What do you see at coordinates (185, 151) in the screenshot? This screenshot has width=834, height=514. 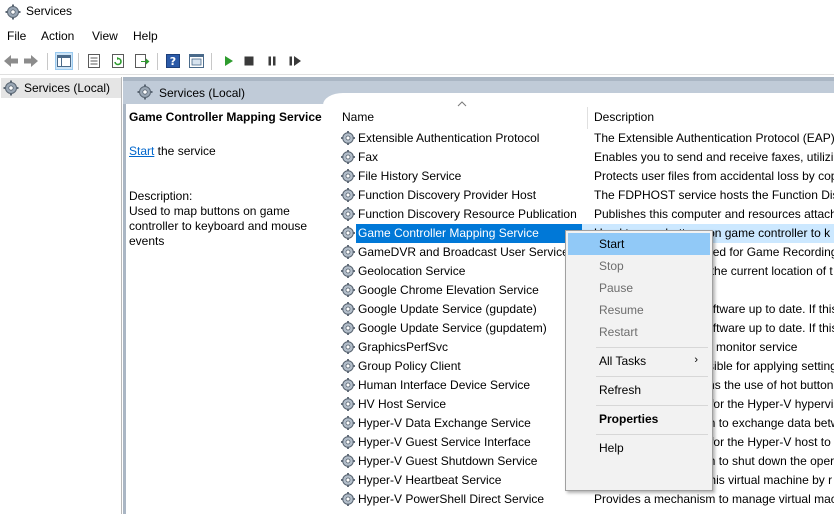 I see `start-suffix-text: the service` at bounding box center [185, 151].